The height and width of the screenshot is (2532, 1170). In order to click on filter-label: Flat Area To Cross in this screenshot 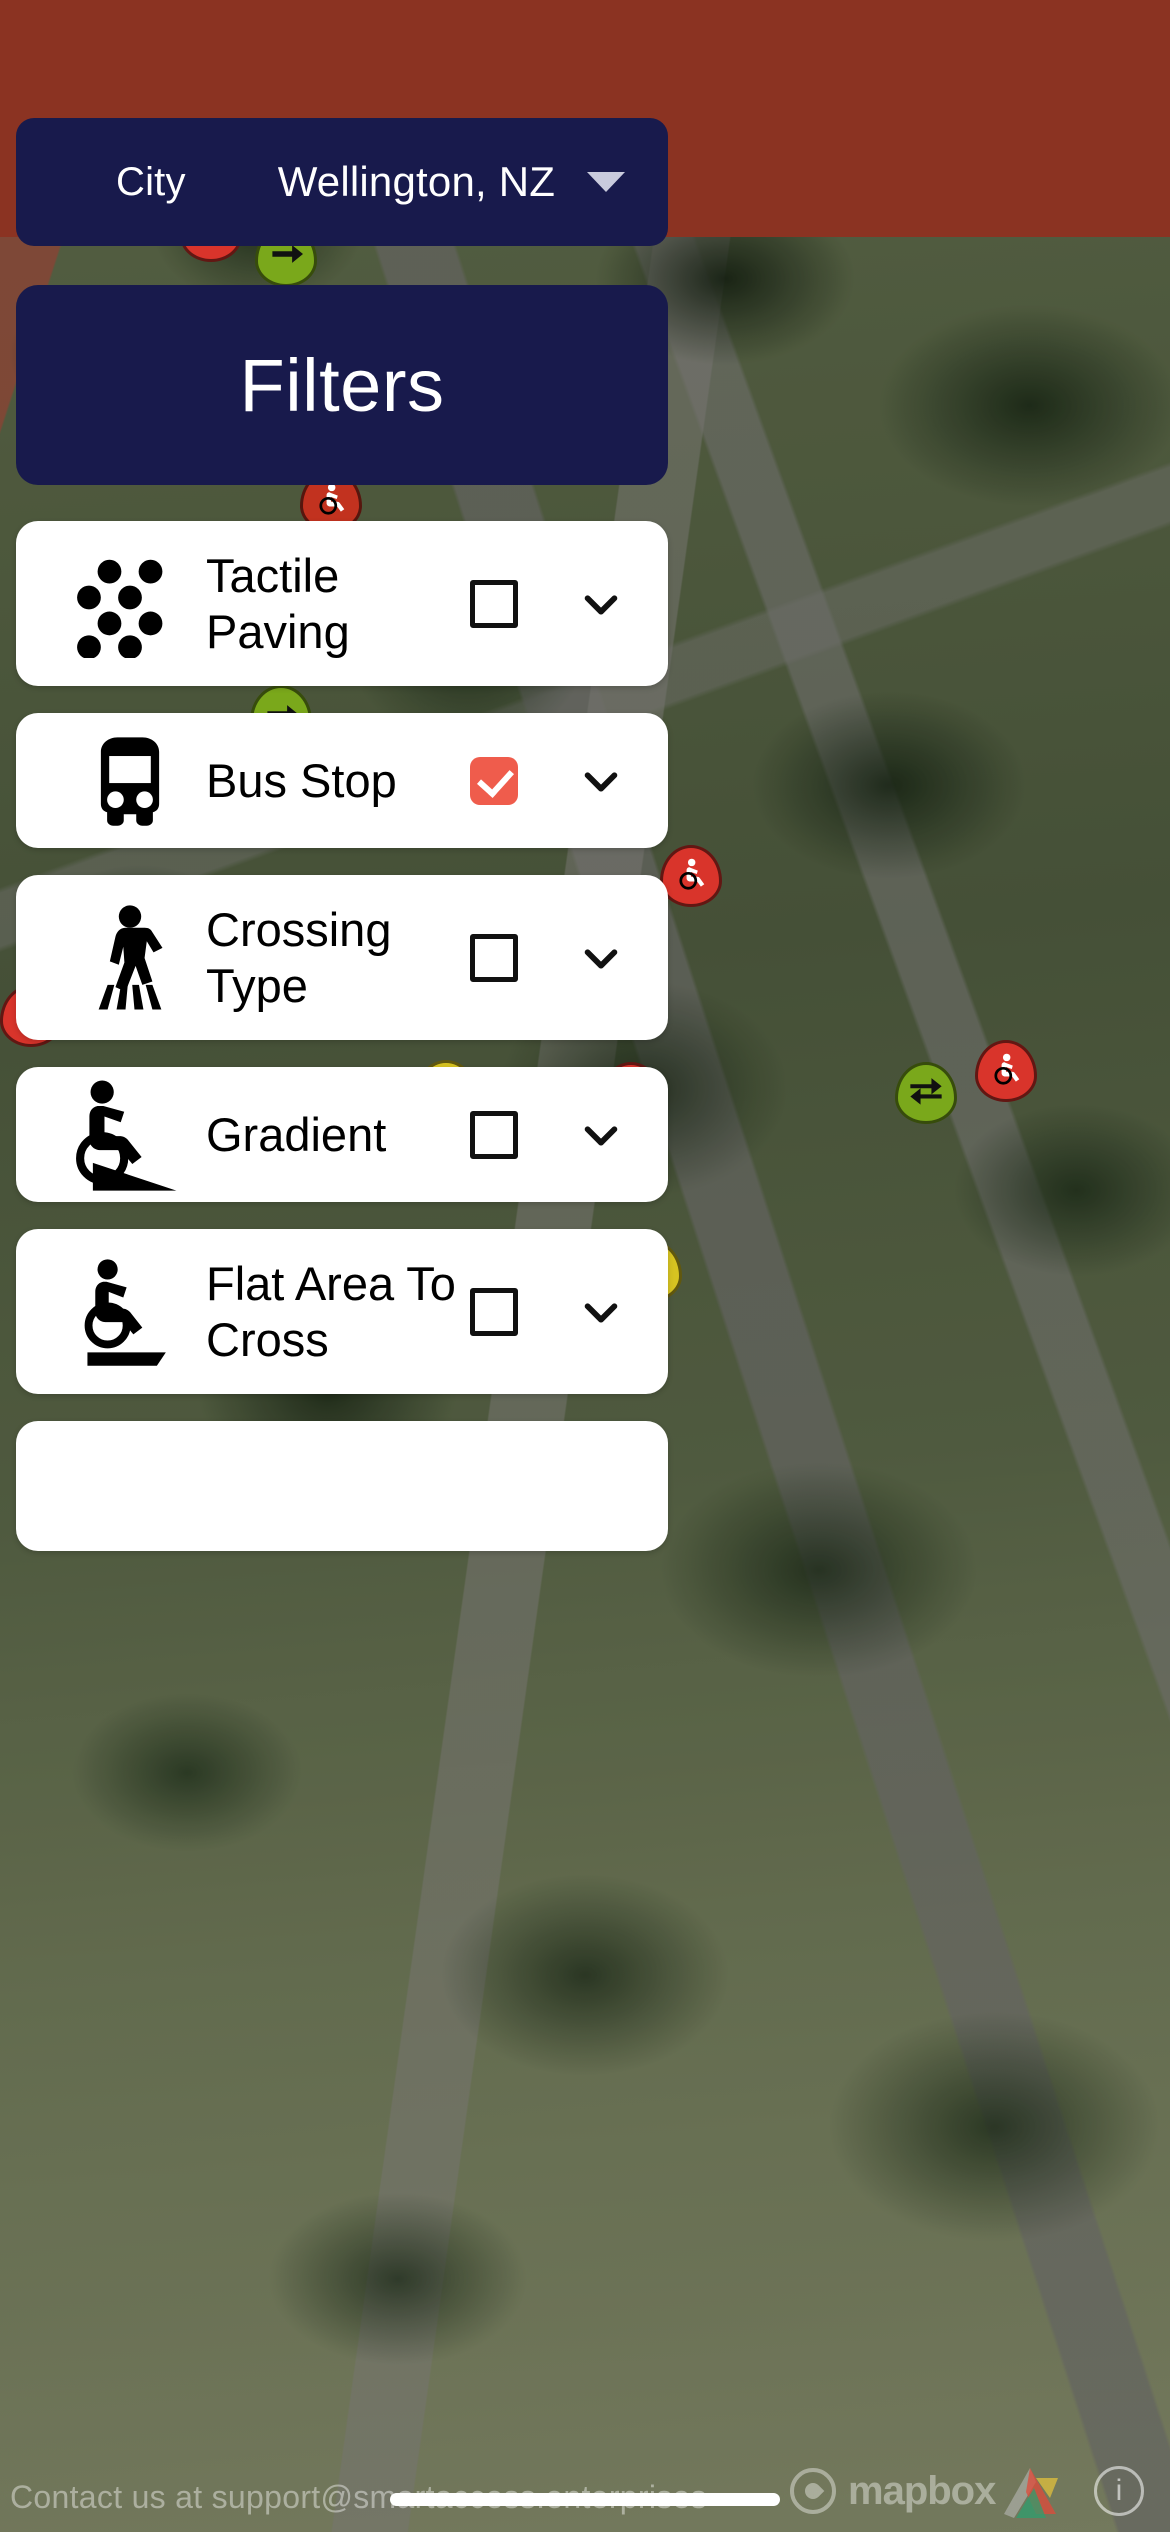, I will do `click(331, 1311)`.